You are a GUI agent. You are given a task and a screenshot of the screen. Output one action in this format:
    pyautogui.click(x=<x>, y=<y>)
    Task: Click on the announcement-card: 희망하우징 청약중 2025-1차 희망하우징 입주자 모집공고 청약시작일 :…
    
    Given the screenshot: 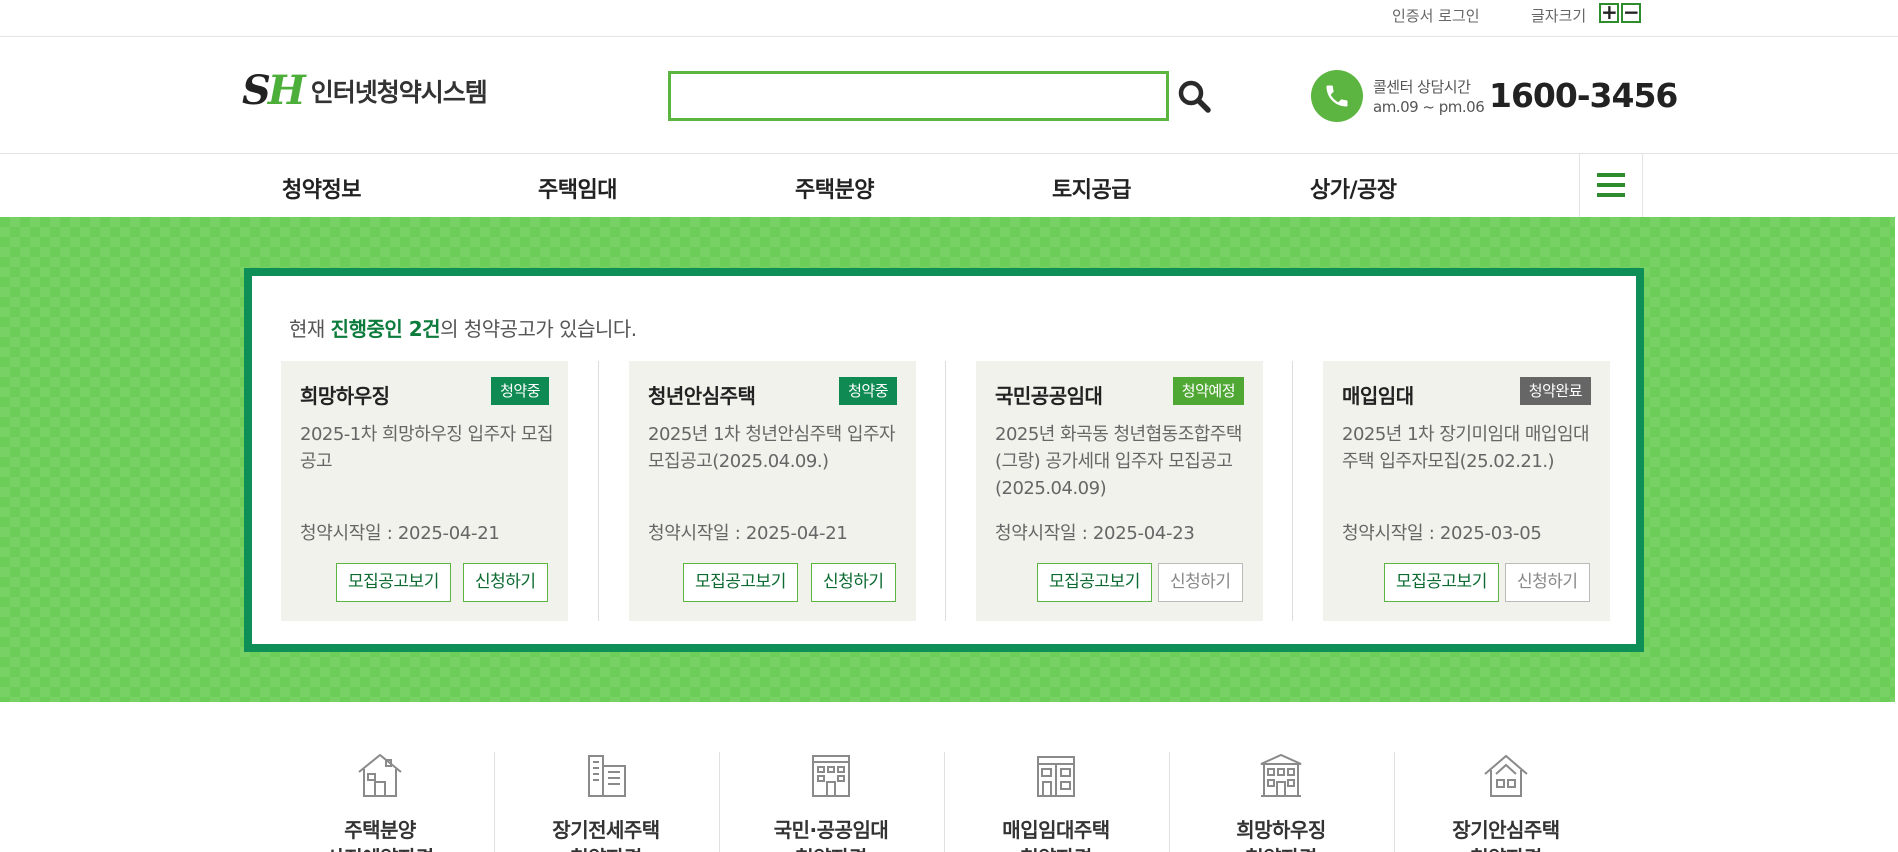 What is the action you would take?
    pyautogui.click(x=424, y=491)
    